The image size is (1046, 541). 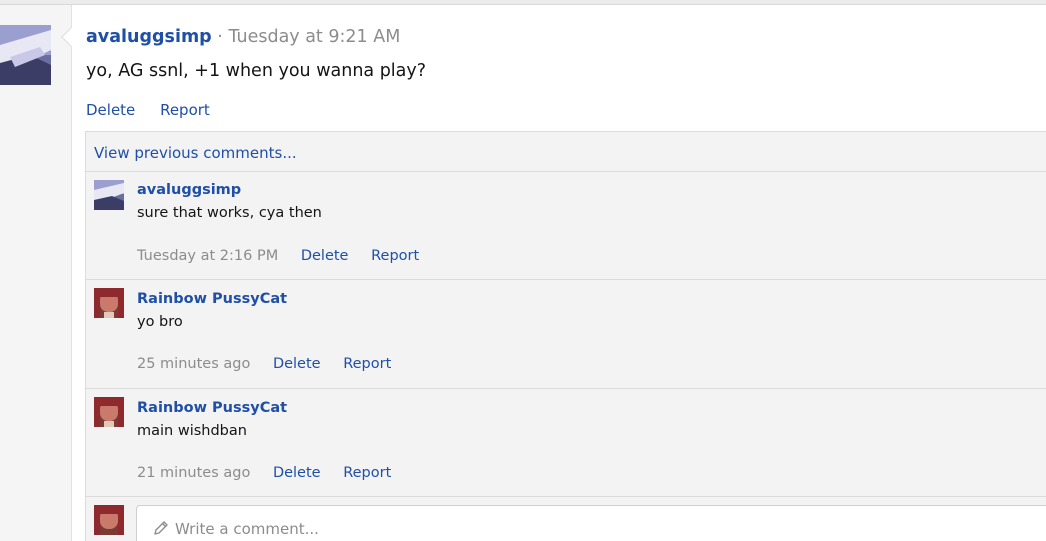 I want to click on pencil-icon, so click(x=161, y=528).